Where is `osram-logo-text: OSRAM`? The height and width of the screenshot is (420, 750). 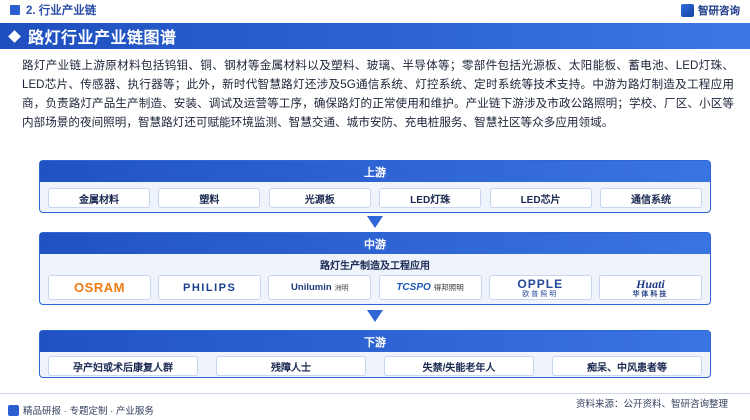 osram-logo-text: OSRAM is located at coordinates (99, 287).